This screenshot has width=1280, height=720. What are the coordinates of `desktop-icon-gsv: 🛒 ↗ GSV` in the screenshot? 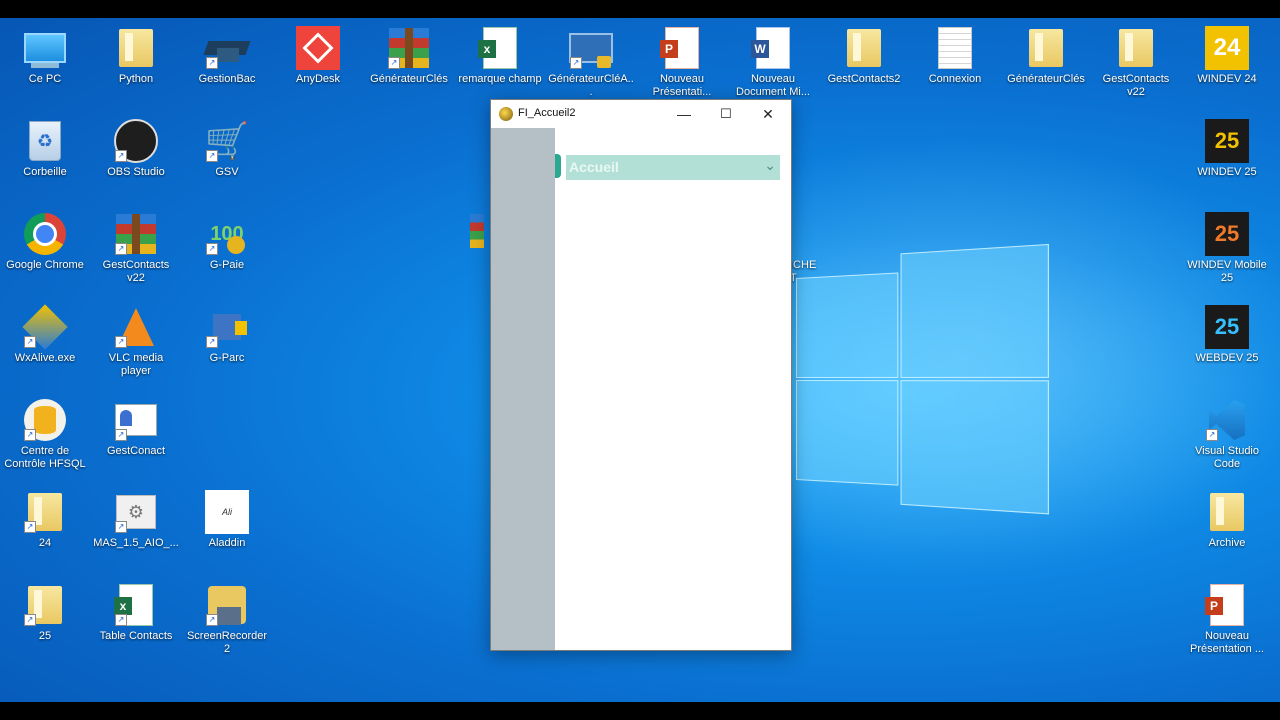 It's located at (227, 149).